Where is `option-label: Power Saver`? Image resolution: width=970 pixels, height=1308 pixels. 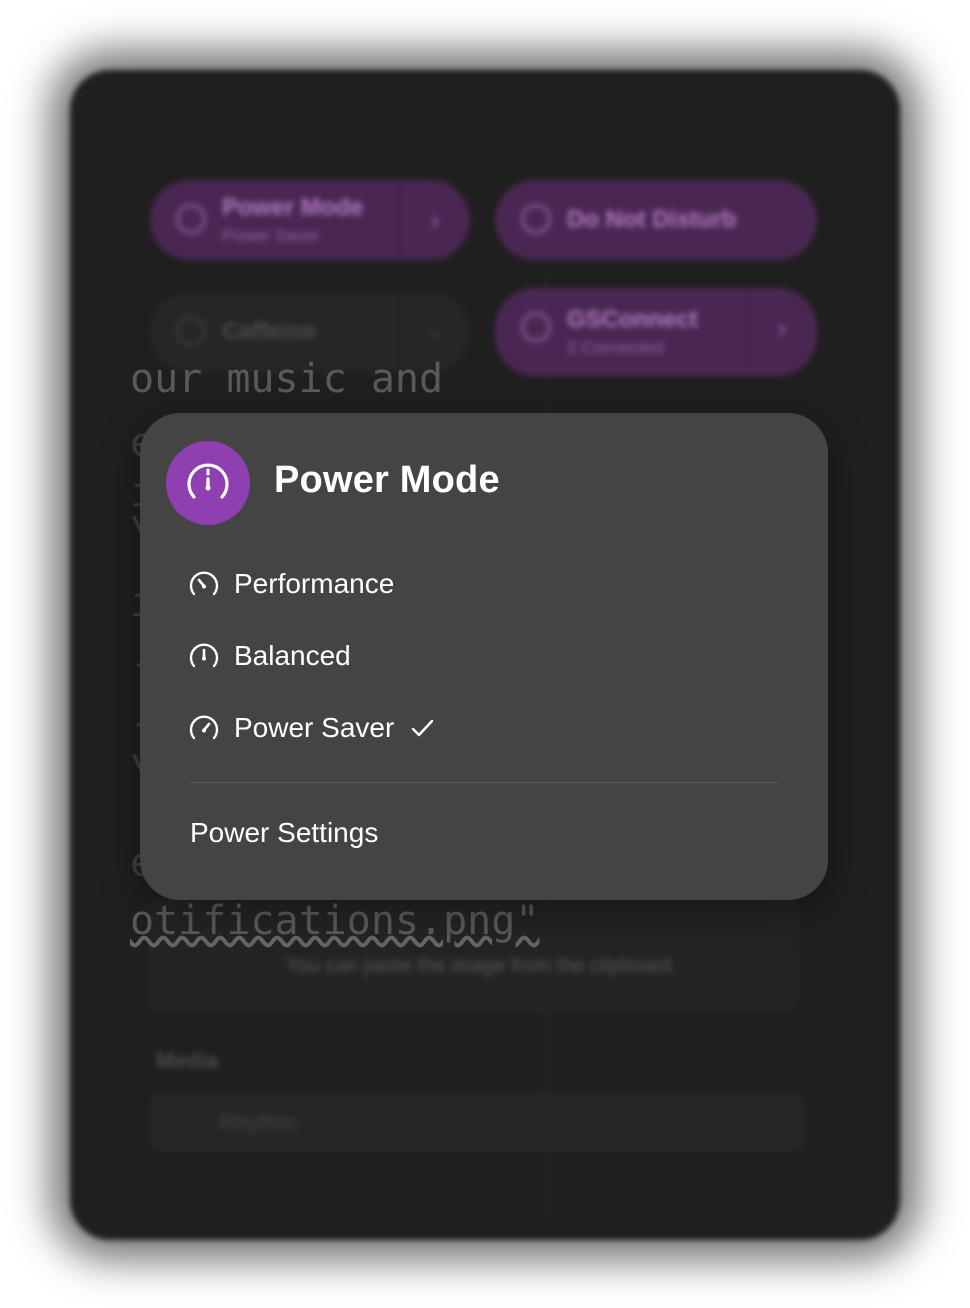
option-label: Power Saver is located at coordinates (314, 727).